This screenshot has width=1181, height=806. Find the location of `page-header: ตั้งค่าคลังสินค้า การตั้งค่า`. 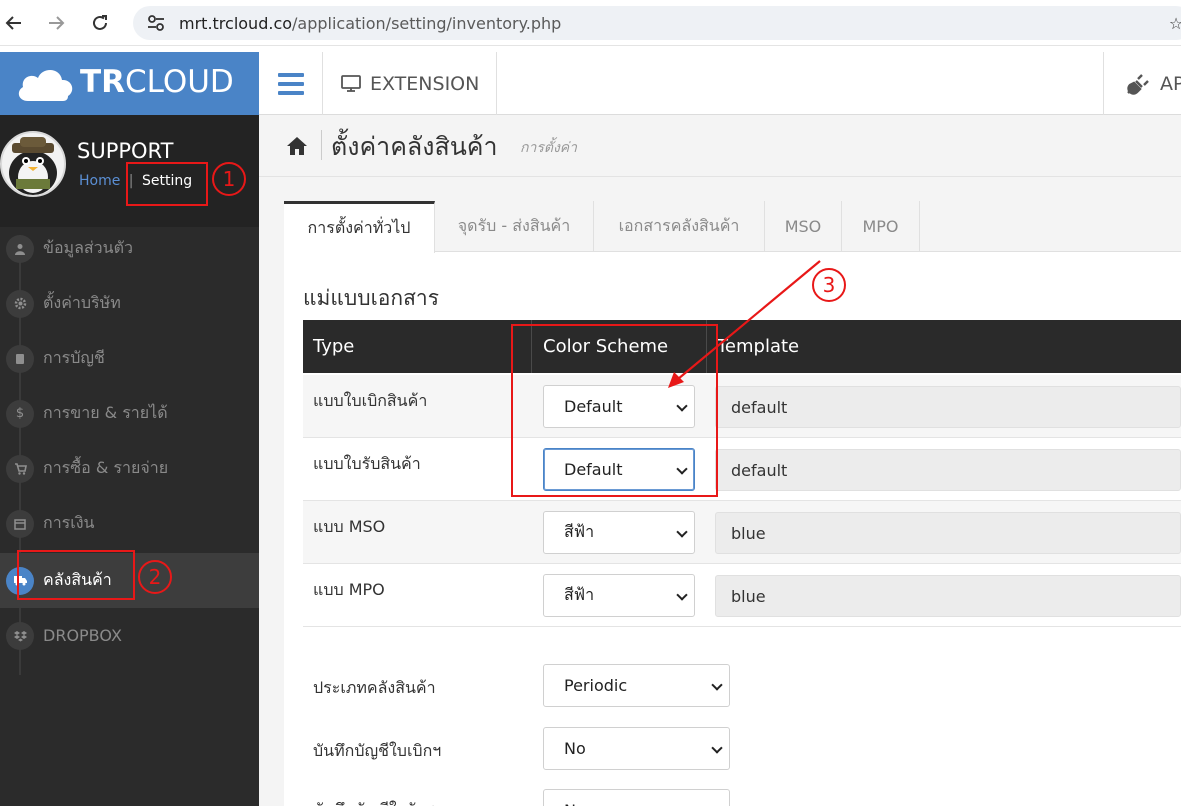

page-header: ตั้งค่าคลังสินค้า การตั้งค่า is located at coordinates (720, 146).